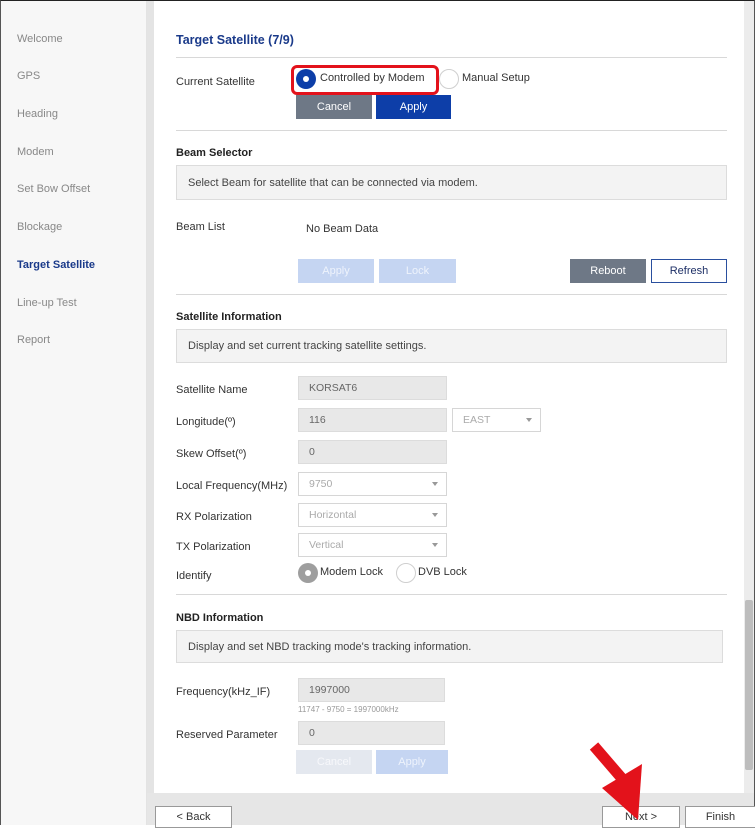 This screenshot has width=755, height=828. Describe the element at coordinates (306, 79) in the screenshot. I see `radio-controlled-by-modem` at that location.